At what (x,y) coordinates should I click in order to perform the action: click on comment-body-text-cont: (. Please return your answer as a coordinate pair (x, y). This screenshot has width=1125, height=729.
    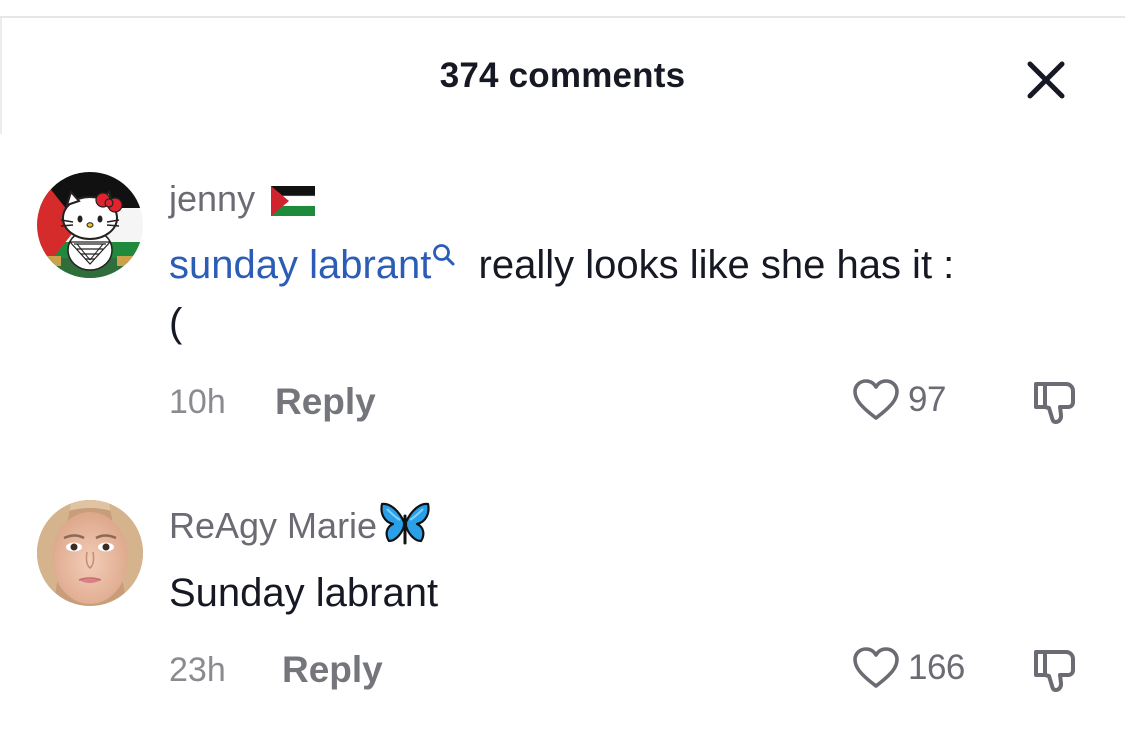
    Looking at the image, I should click on (176, 323).